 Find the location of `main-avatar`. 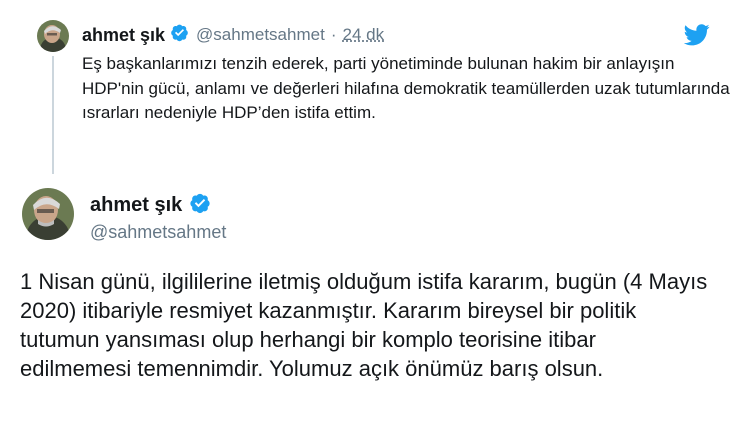

main-avatar is located at coordinates (48, 214).